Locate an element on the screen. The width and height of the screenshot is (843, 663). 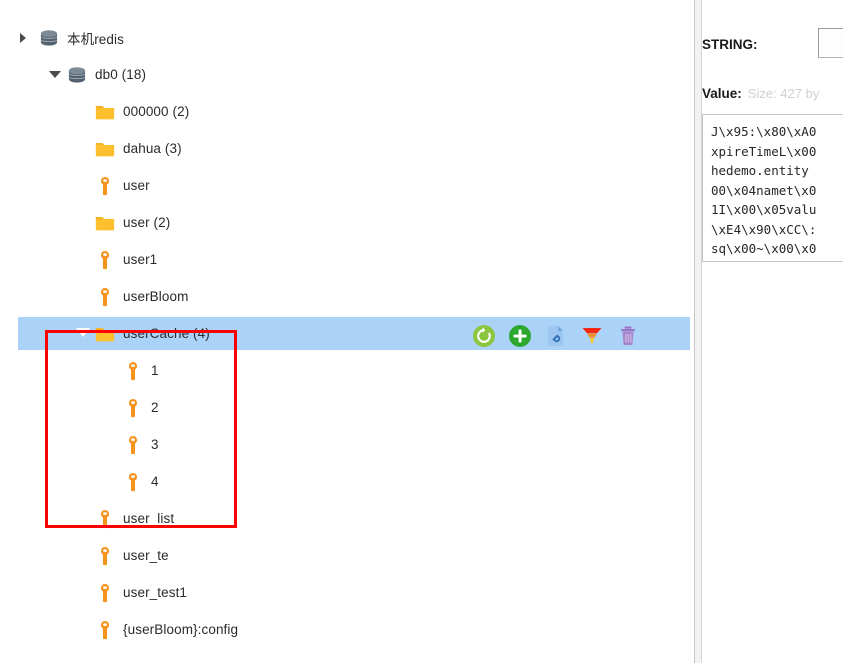
tree-row: {userBloom}:config is located at coordinates (354, 629).